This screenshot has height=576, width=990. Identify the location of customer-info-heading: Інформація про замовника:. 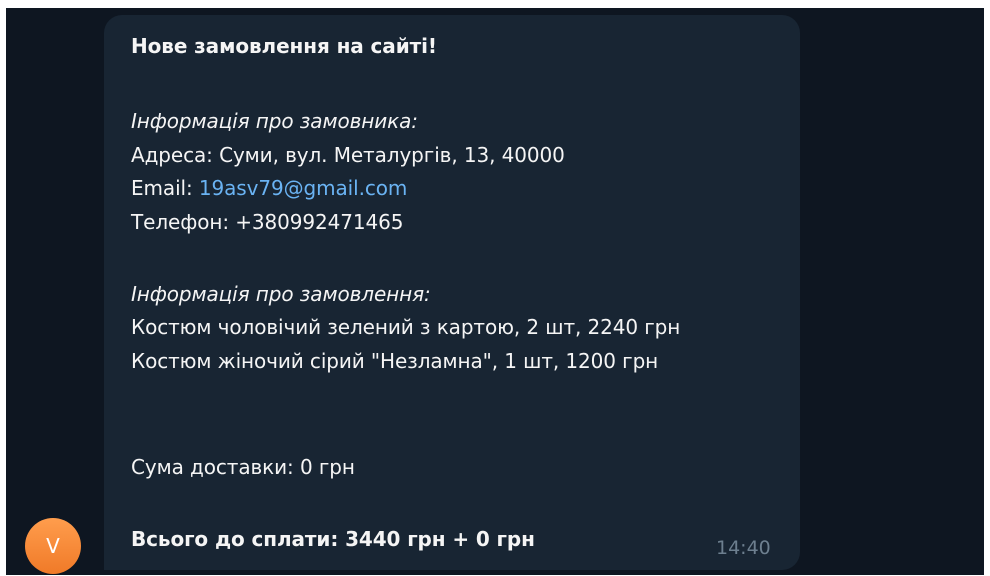
(274, 121).